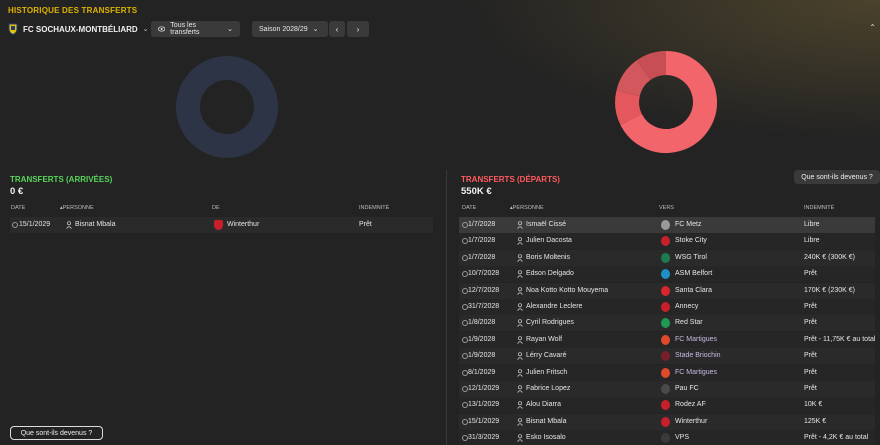  I want to click on departure-club: Red Star, so click(689, 323).